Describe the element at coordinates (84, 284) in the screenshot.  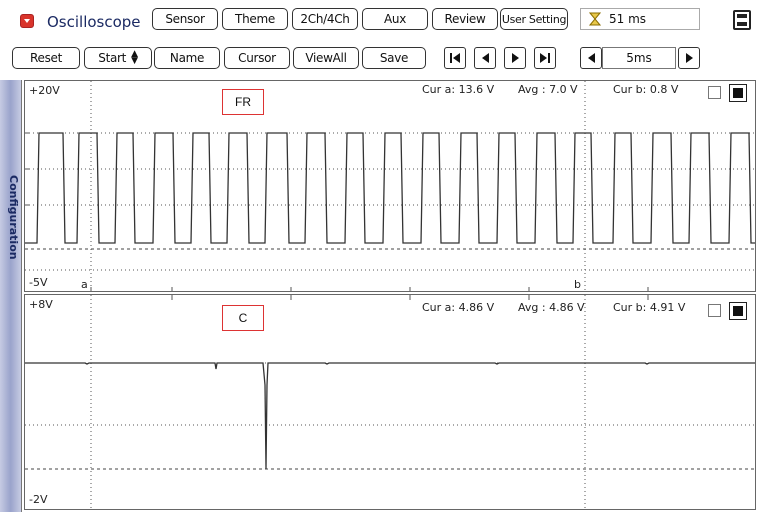
I see `cursor-a-label: a` at that location.